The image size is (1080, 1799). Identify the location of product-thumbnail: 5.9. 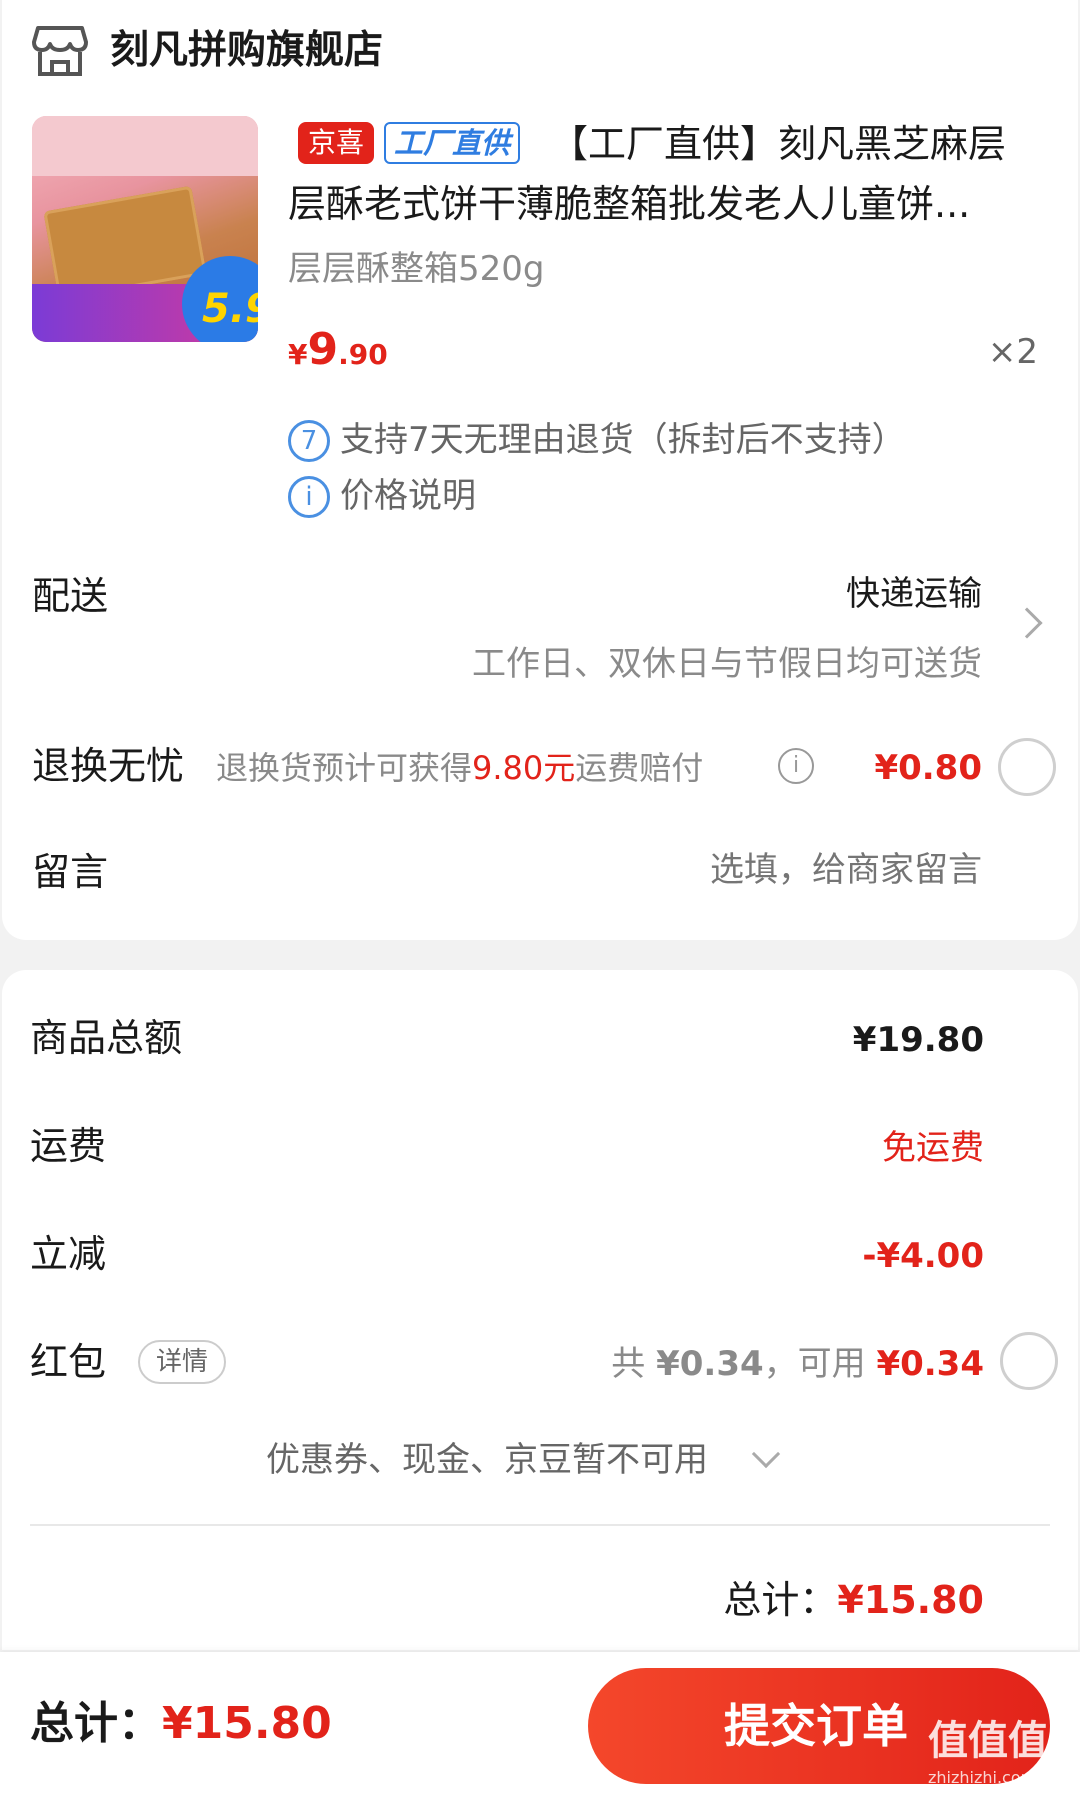
(145, 229).